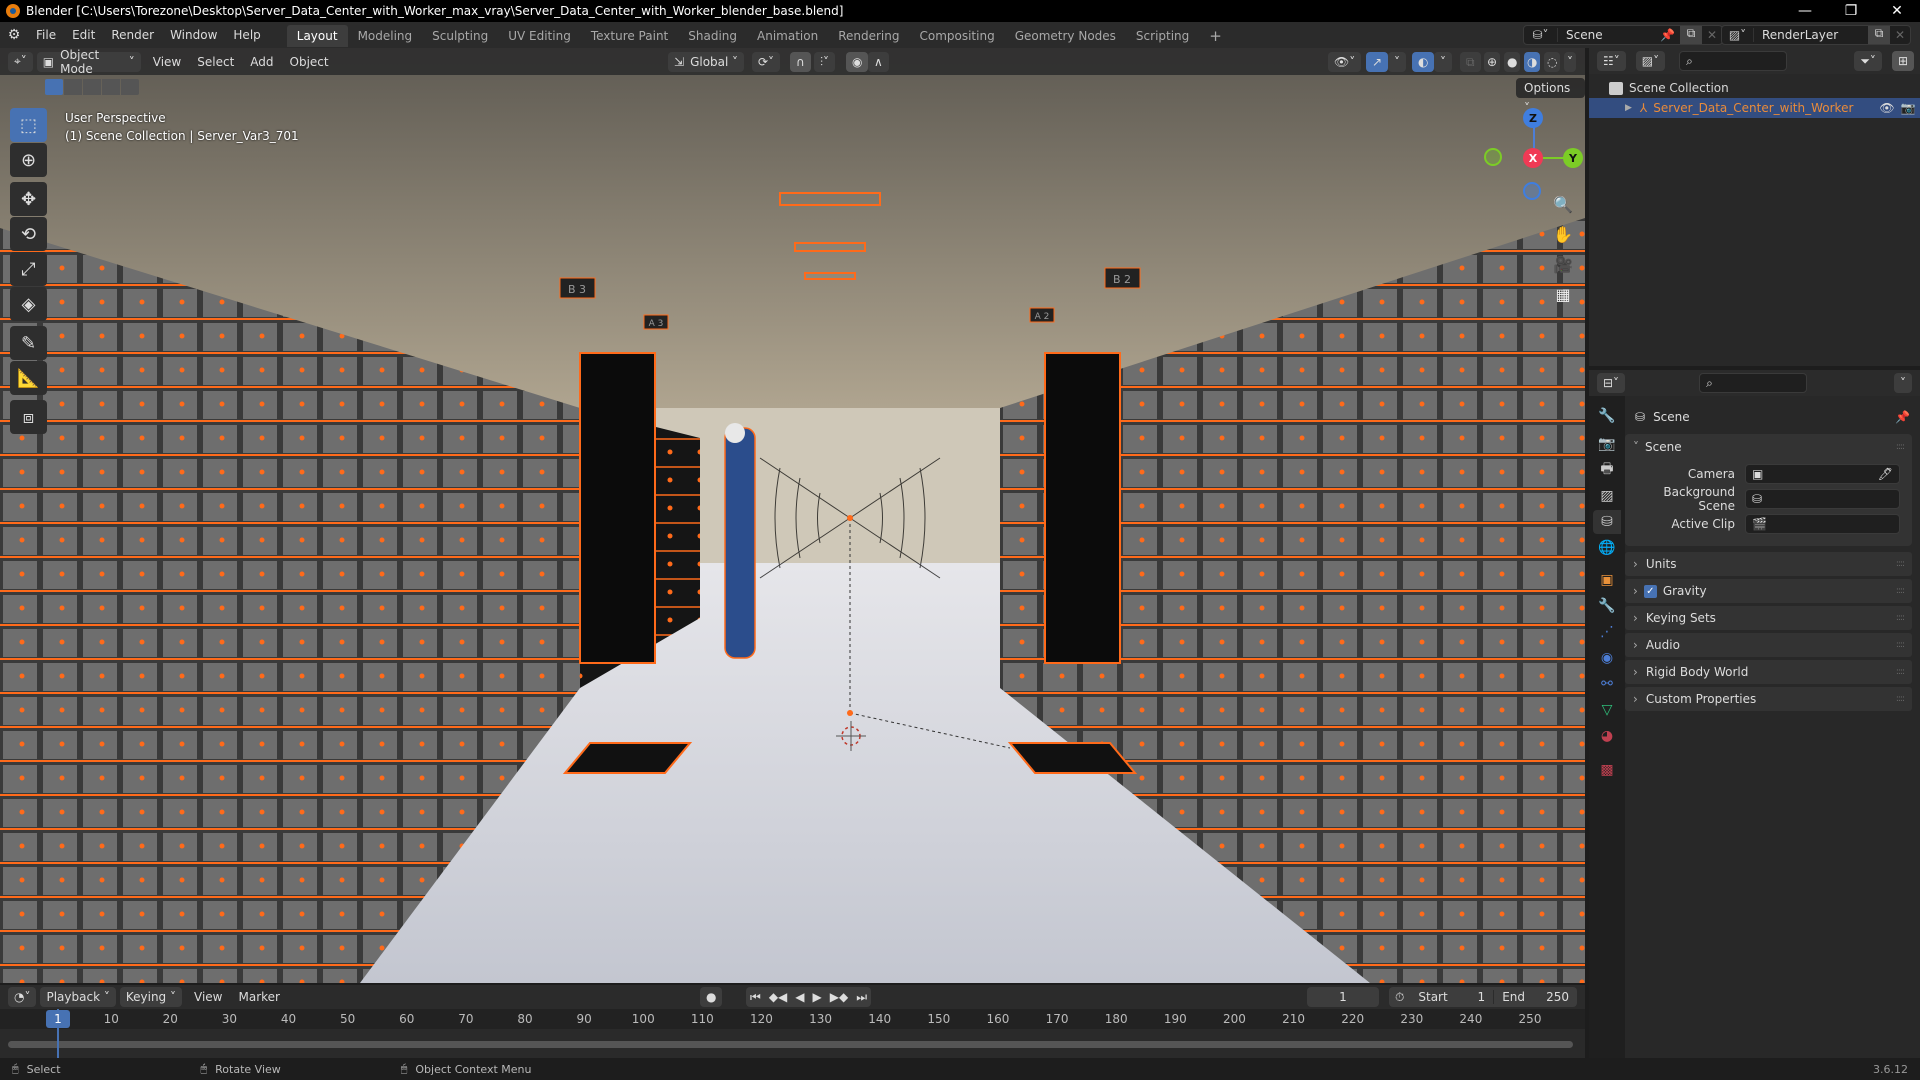 Image resolution: width=1920 pixels, height=1080 pixels. I want to click on panel-units: › Units::::, so click(1768, 564).